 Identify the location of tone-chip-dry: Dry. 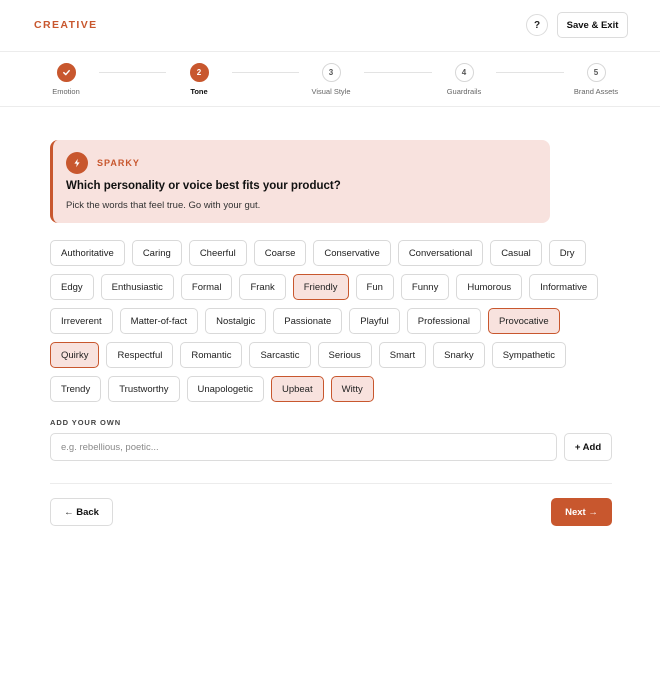
(567, 253).